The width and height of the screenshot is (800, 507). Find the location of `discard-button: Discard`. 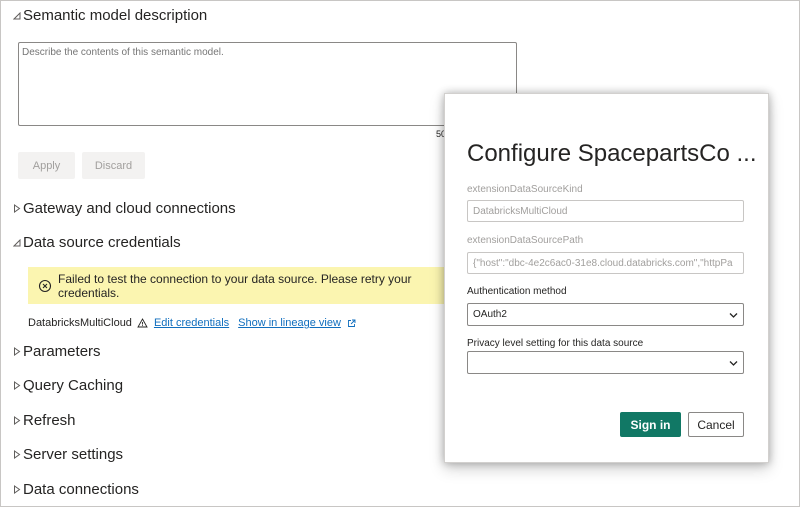

discard-button: Discard is located at coordinates (113, 165).